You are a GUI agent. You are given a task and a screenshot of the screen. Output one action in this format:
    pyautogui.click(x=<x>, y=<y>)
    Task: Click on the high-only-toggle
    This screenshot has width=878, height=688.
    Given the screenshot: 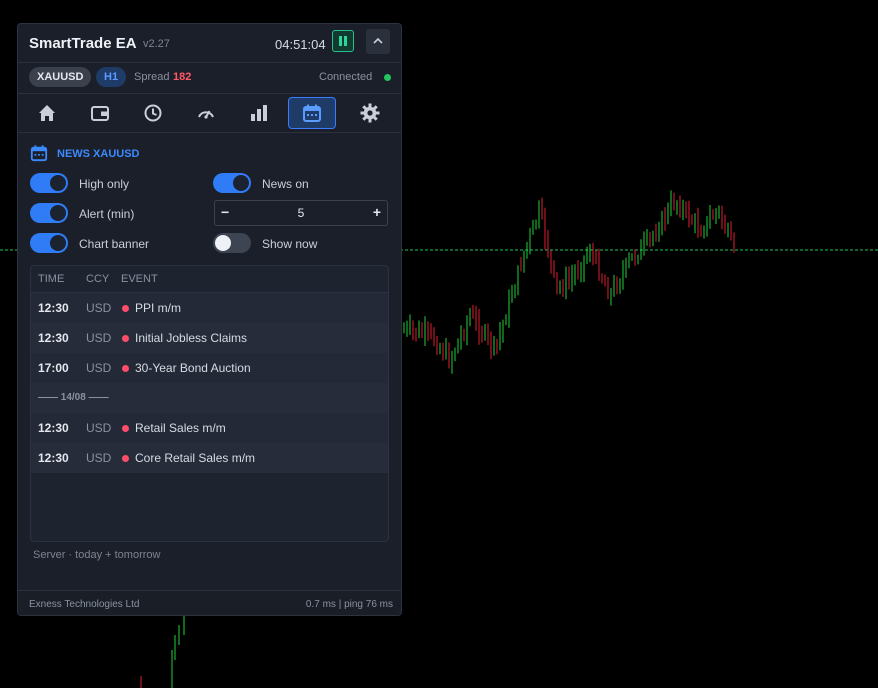 What is the action you would take?
    pyautogui.click(x=49, y=183)
    